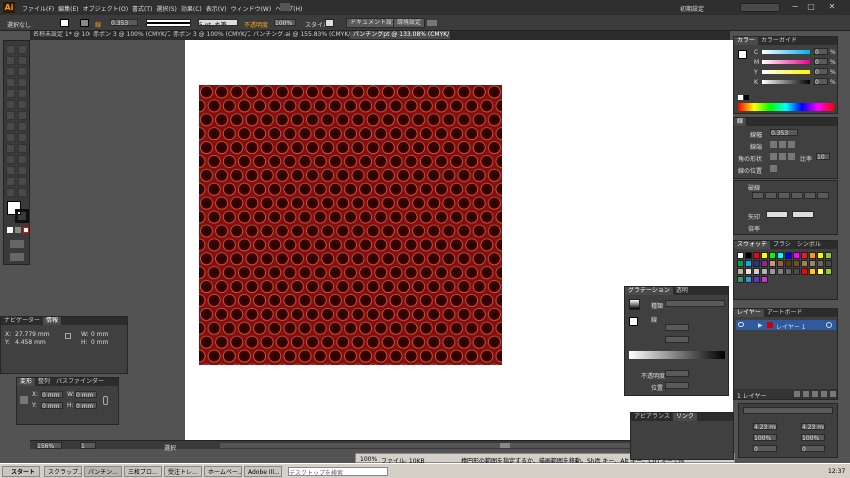 The width and height of the screenshot is (850, 478). I want to click on perspective-grid-tool-icon, so click(22, 137).